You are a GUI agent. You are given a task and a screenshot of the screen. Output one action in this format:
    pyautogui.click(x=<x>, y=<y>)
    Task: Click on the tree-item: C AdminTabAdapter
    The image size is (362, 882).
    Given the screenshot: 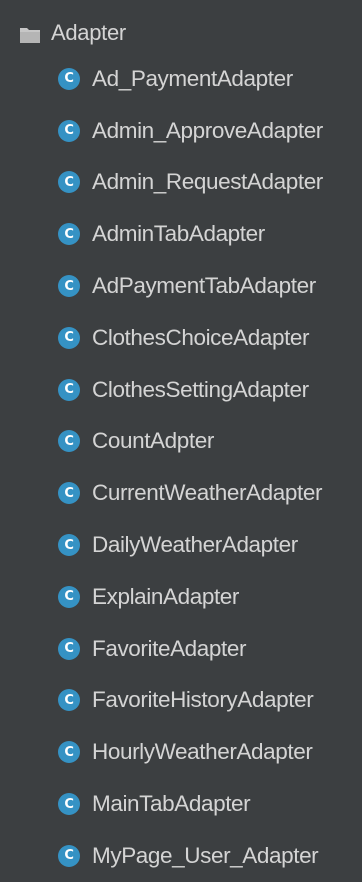 What is the action you would take?
    pyautogui.click(x=181, y=234)
    